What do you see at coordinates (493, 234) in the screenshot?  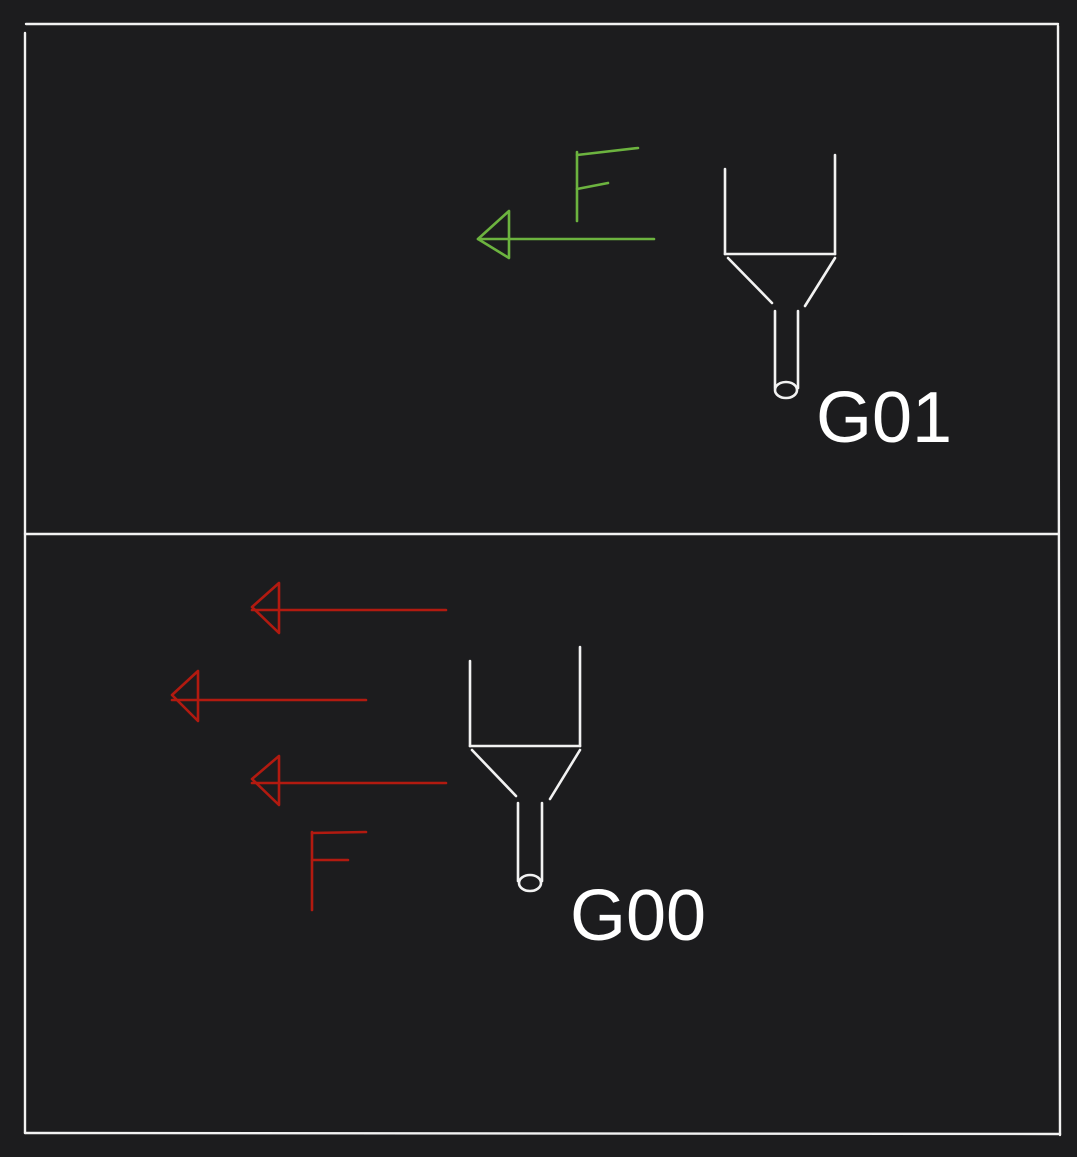 I see `feed-arrow-head` at bounding box center [493, 234].